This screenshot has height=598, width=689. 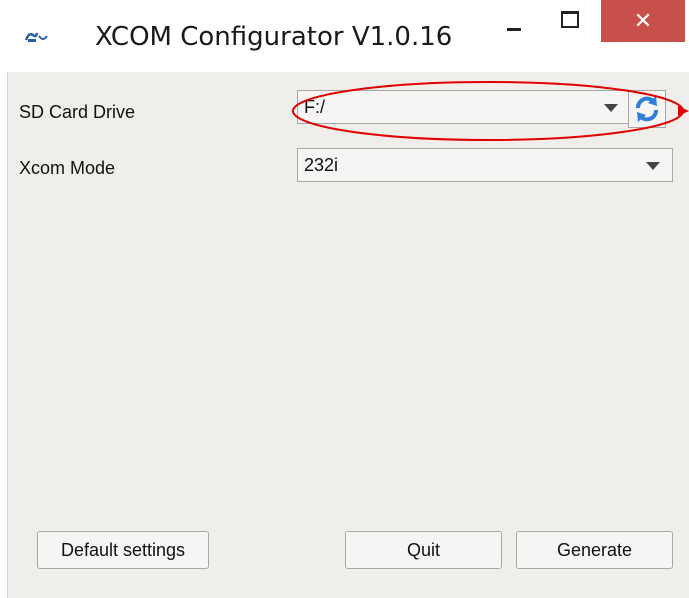 What do you see at coordinates (67, 168) in the screenshot?
I see `xcom-mode-label: Xcom Mode` at bounding box center [67, 168].